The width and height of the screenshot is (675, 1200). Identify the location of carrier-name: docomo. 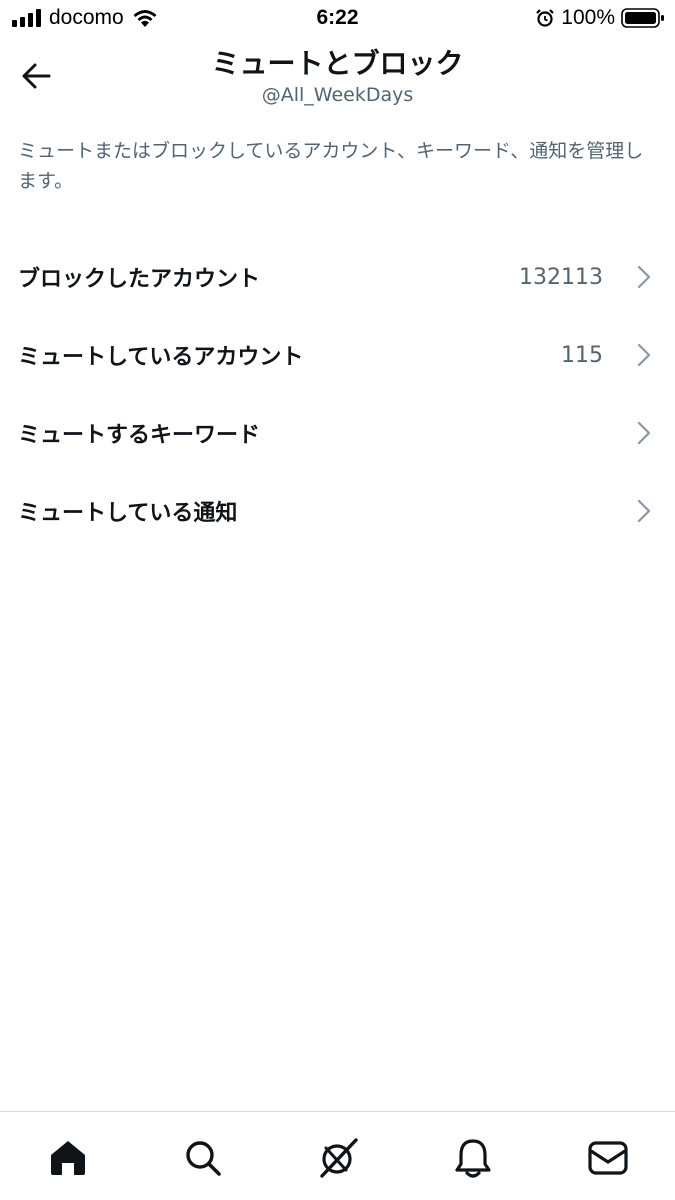
(86, 17).